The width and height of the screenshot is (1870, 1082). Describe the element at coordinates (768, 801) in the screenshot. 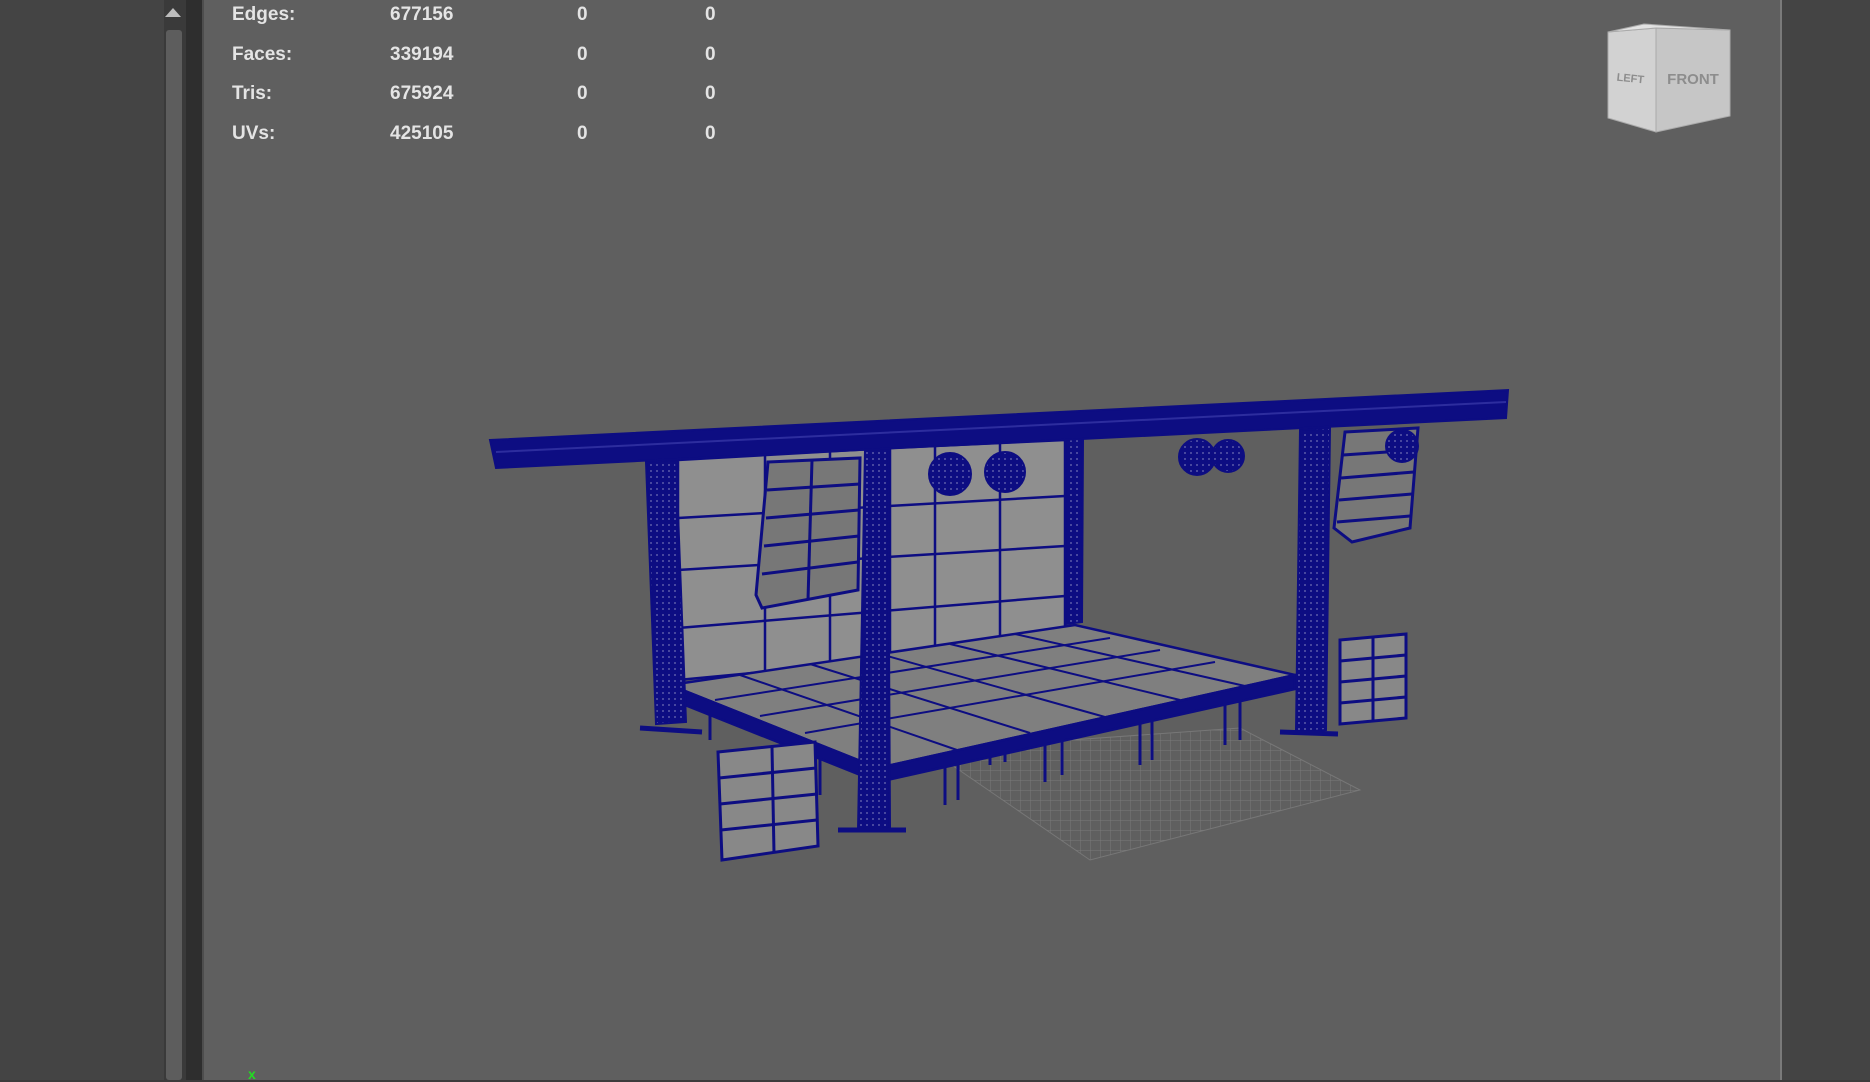

I see `speaker-stack-left` at that location.